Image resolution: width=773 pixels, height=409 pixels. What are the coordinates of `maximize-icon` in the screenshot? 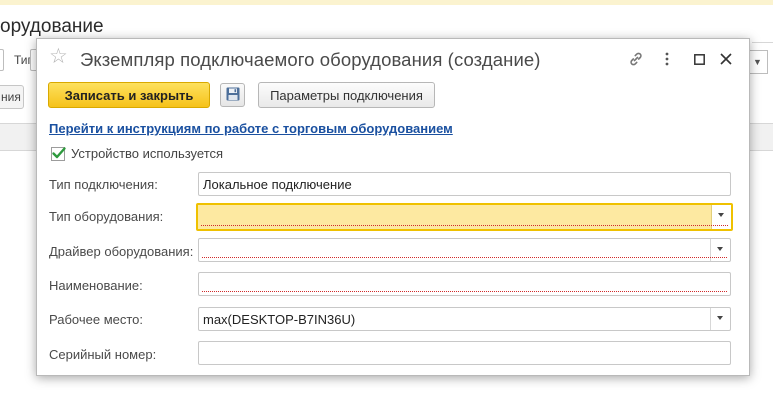 It's located at (699, 59).